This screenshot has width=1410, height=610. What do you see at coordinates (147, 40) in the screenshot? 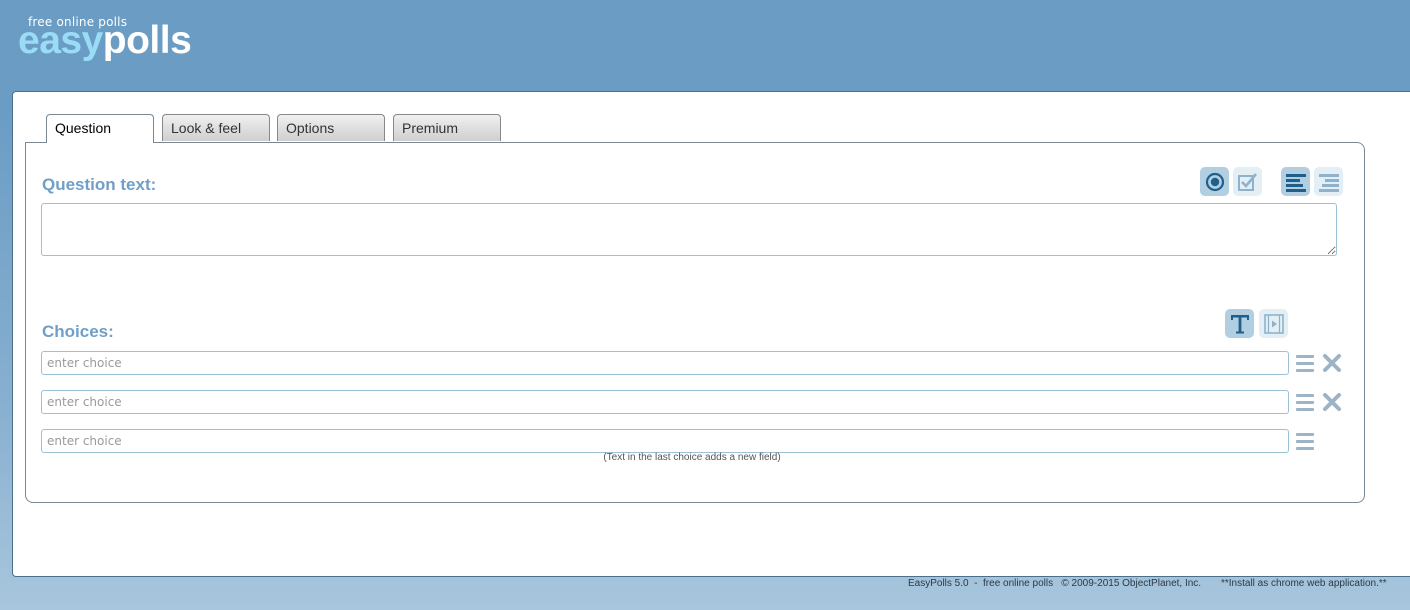
I see `logo-word-polls: polls` at bounding box center [147, 40].